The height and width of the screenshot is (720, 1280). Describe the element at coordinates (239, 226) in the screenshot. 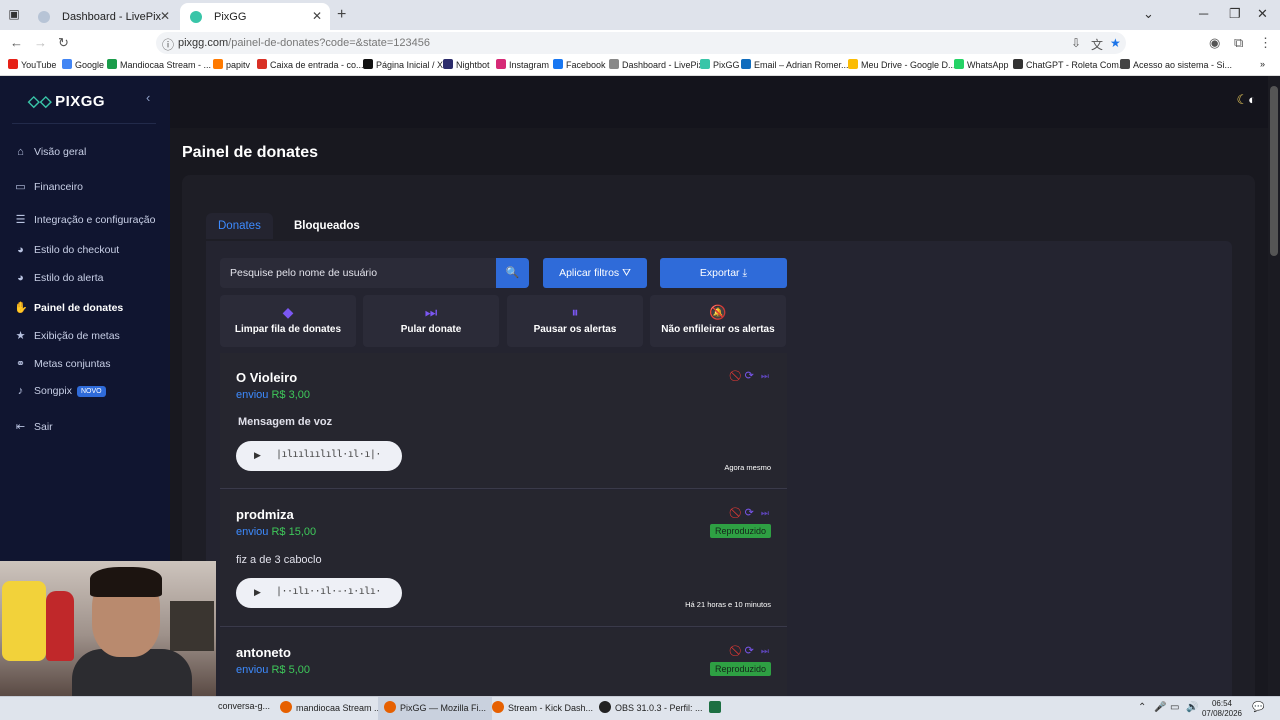

I see `tab-donates: Donates` at that location.